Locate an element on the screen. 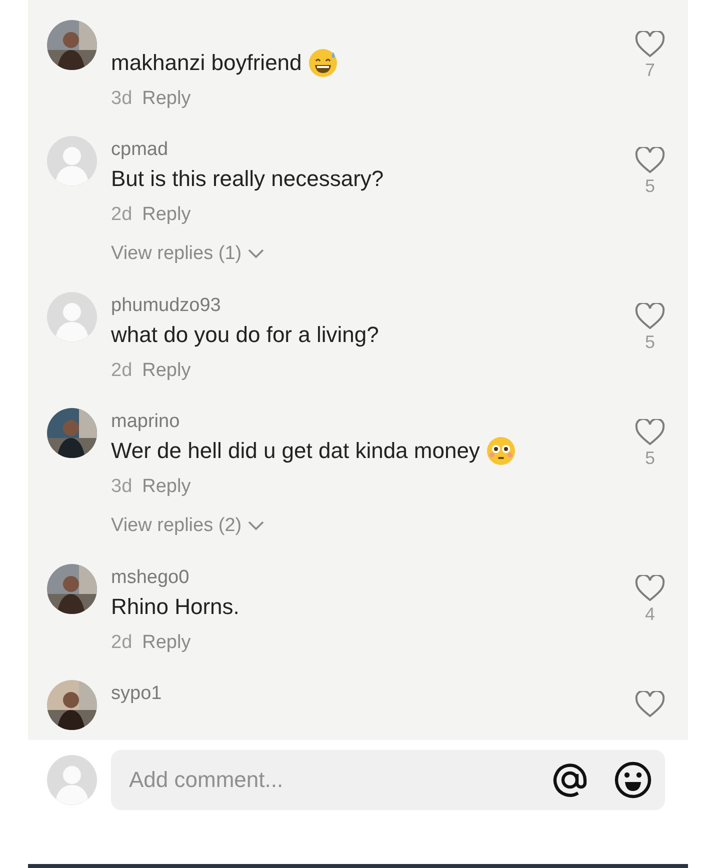 This screenshot has width=720, height=868. username: cpmad is located at coordinates (139, 149).